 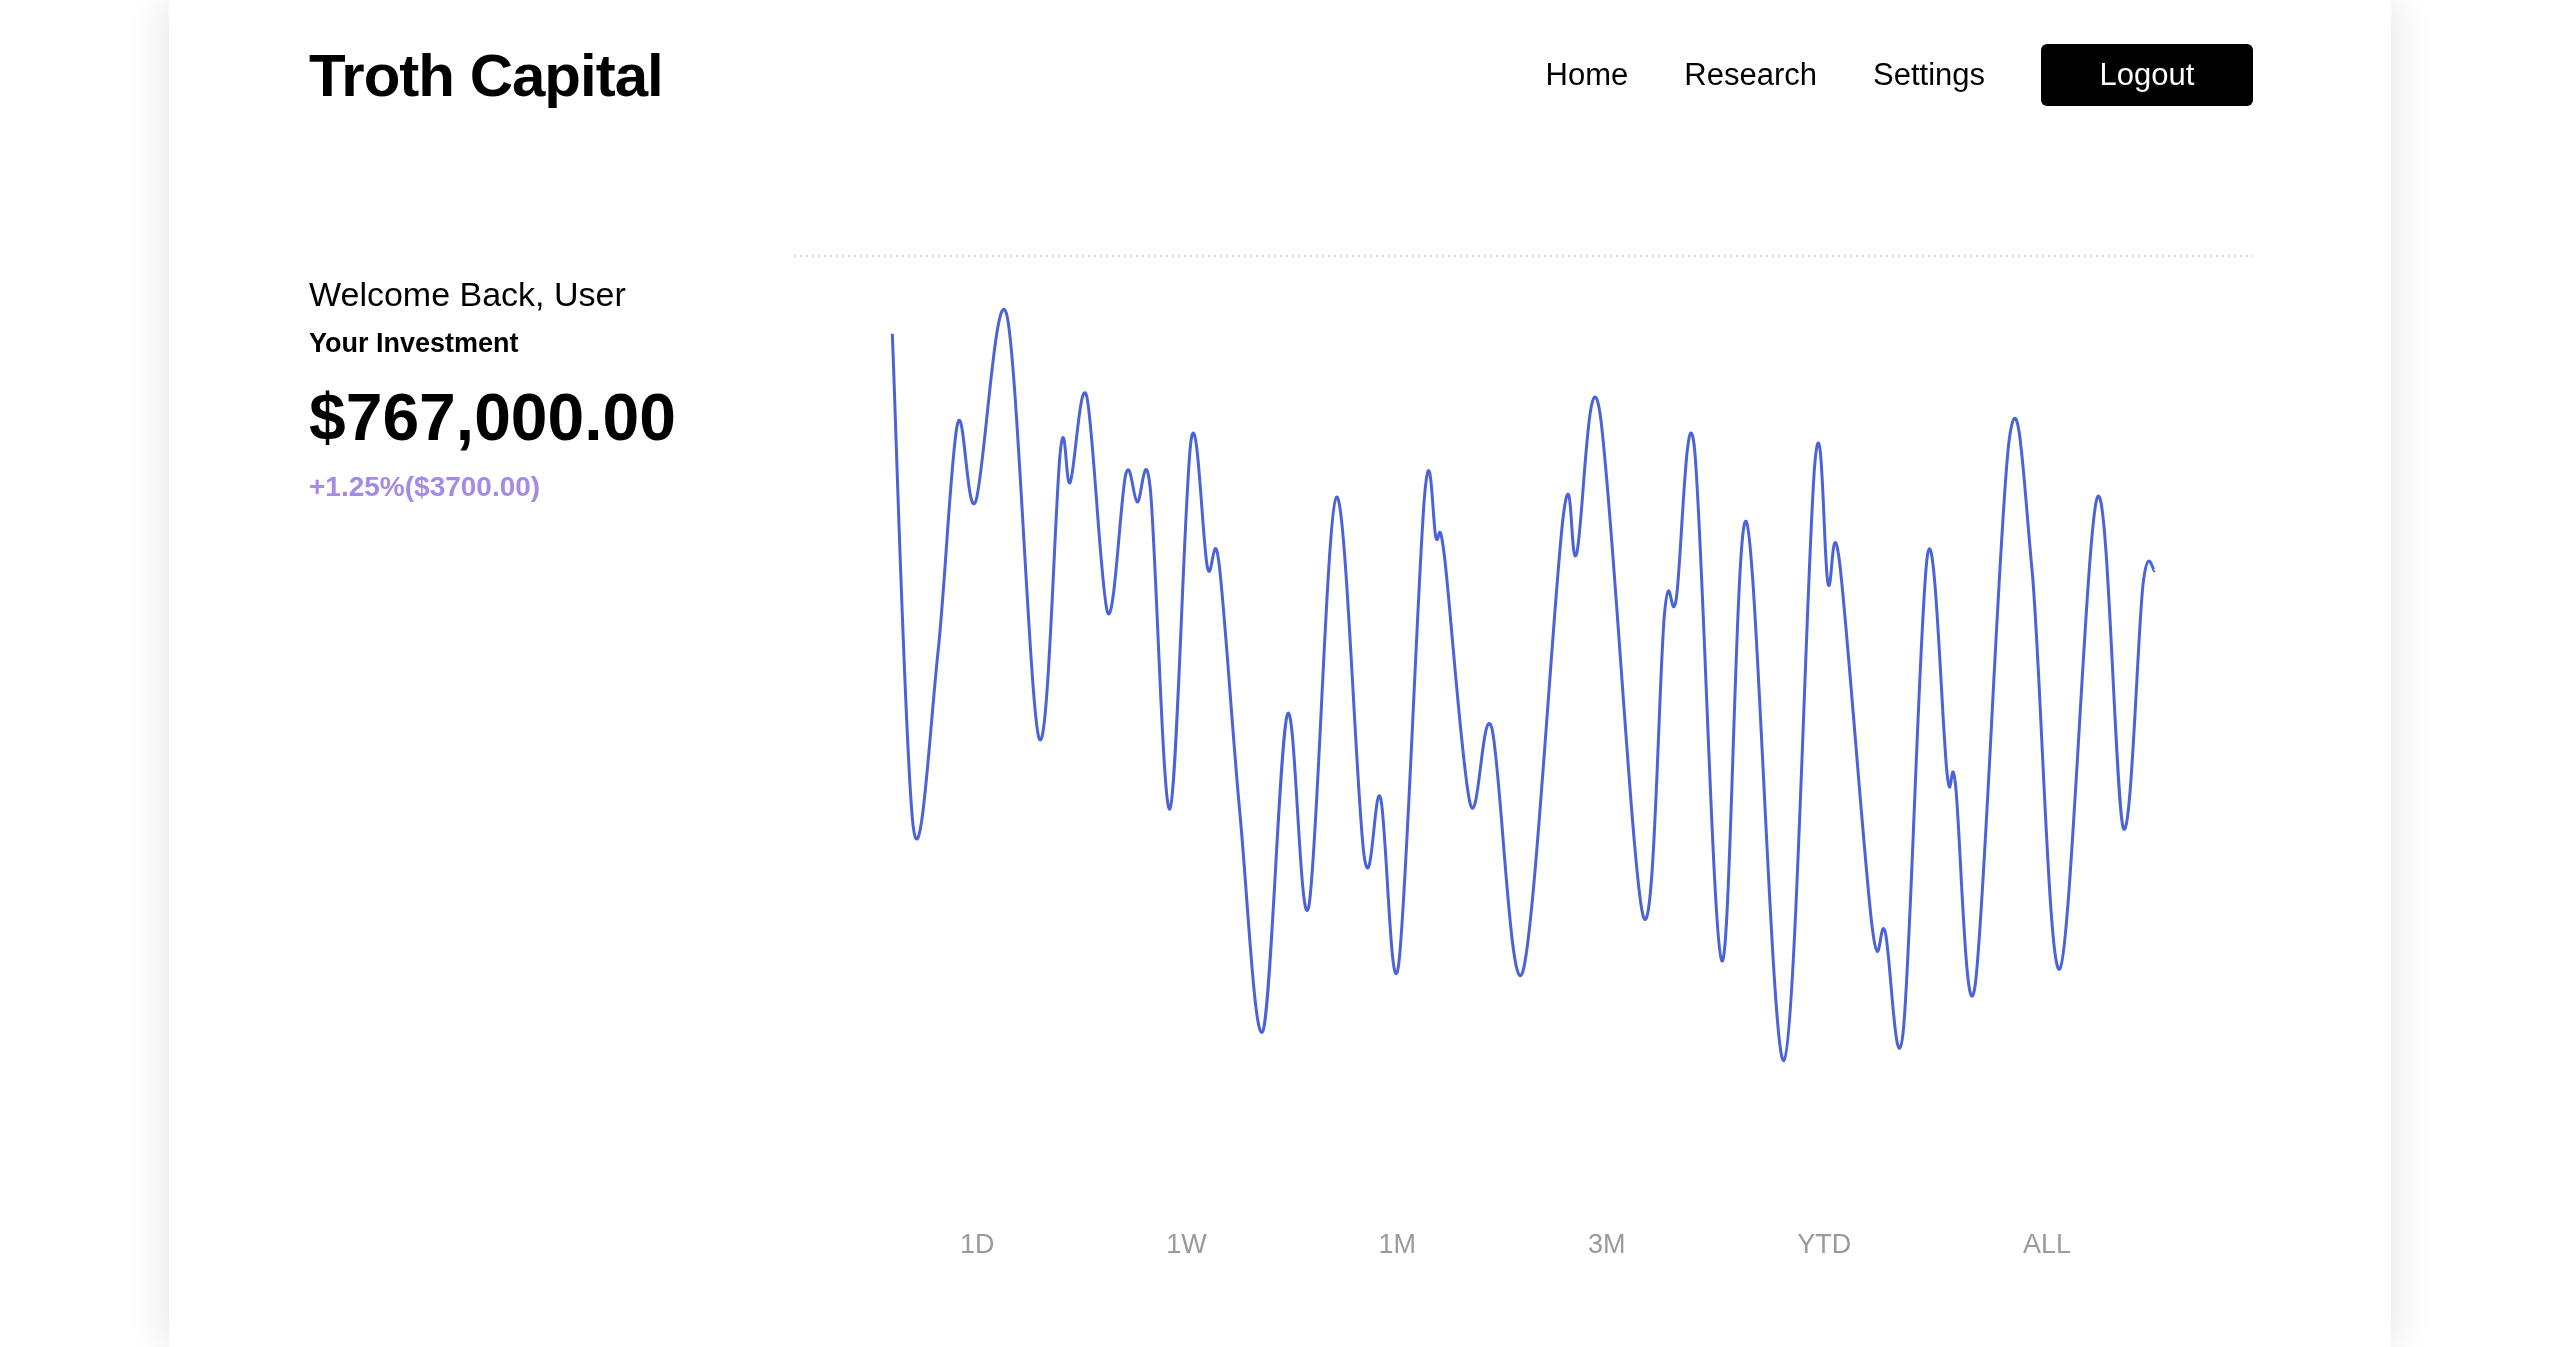 What do you see at coordinates (1186, 1244) in the screenshot?
I see `range-button: 1W` at bounding box center [1186, 1244].